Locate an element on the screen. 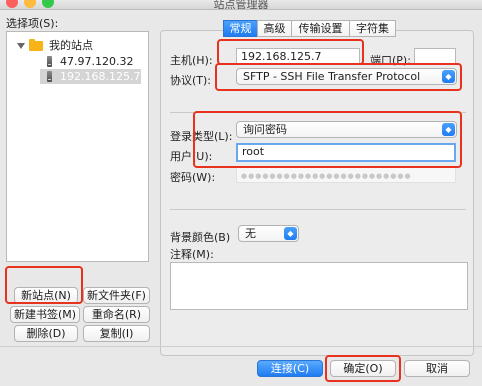 Image resolution: width=482 pixels, height=386 pixels. protocol-label: 协议(T): is located at coordinates (191, 80).